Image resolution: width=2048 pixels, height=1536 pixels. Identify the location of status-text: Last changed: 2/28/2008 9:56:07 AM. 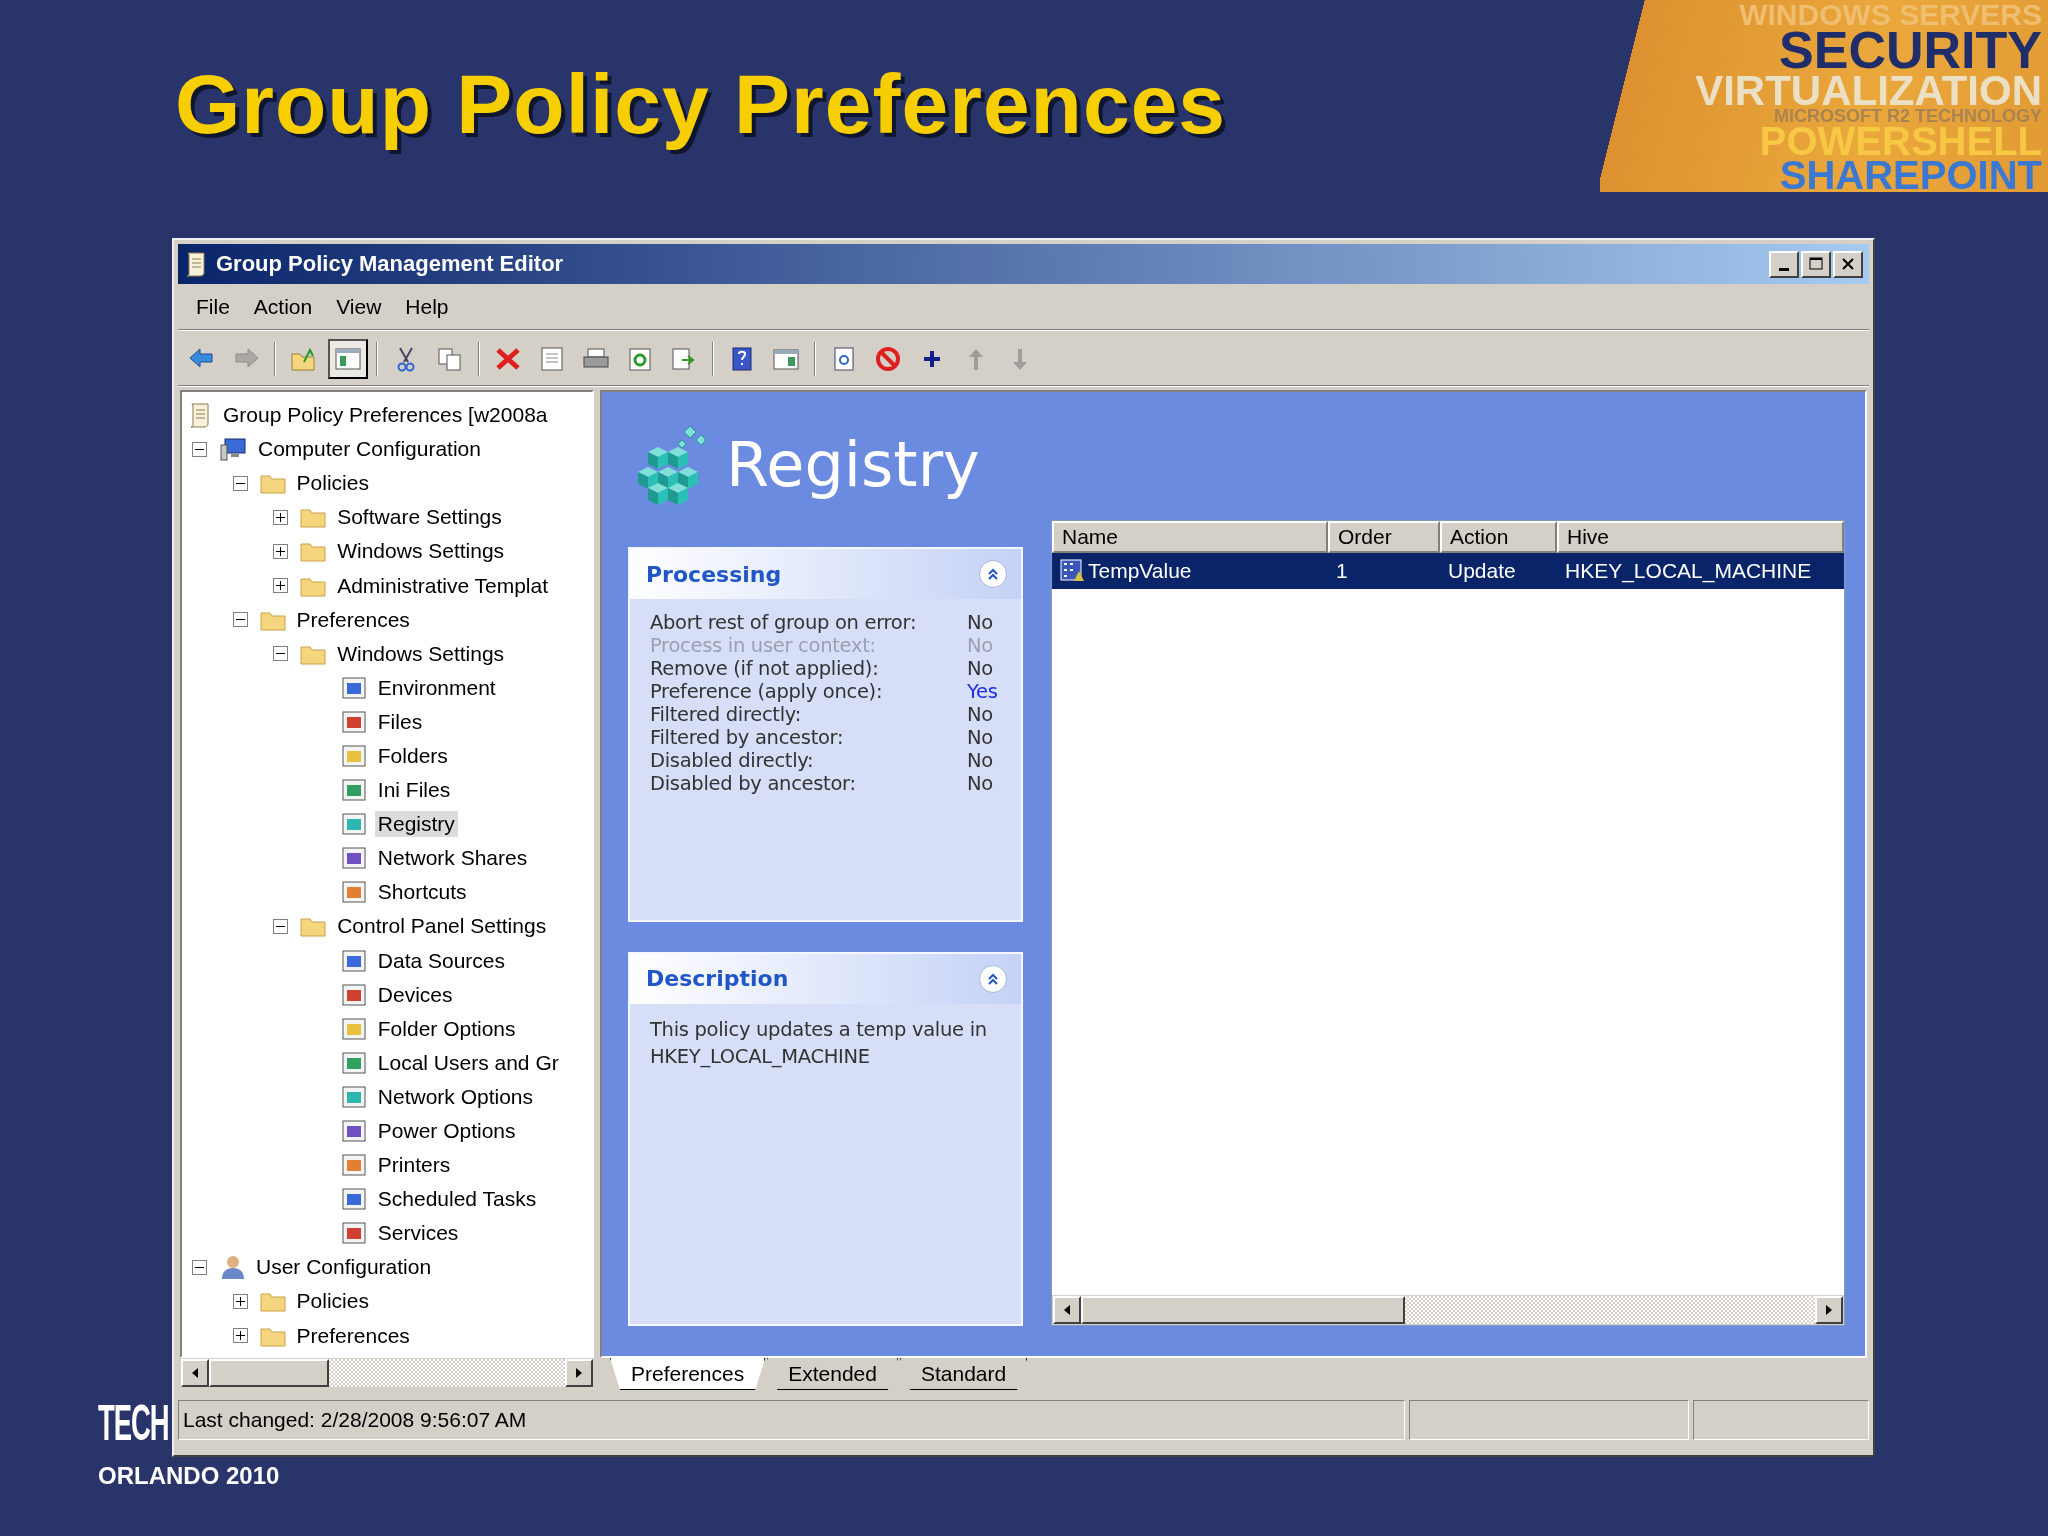
(355, 1420).